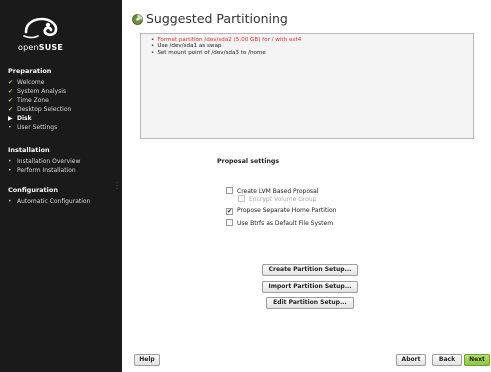 This screenshot has width=491, height=372. Describe the element at coordinates (287, 210) in the screenshot. I see `checkbox-label: Propose Separate Home Partition` at that location.